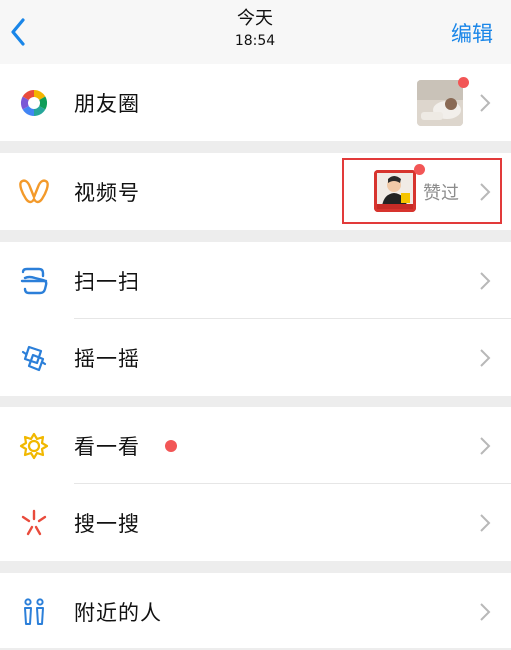 The height and width of the screenshot is (650, 511). Describe the element at coordinates (34, 523) in the screenshot. I see `search-icon` at that location.